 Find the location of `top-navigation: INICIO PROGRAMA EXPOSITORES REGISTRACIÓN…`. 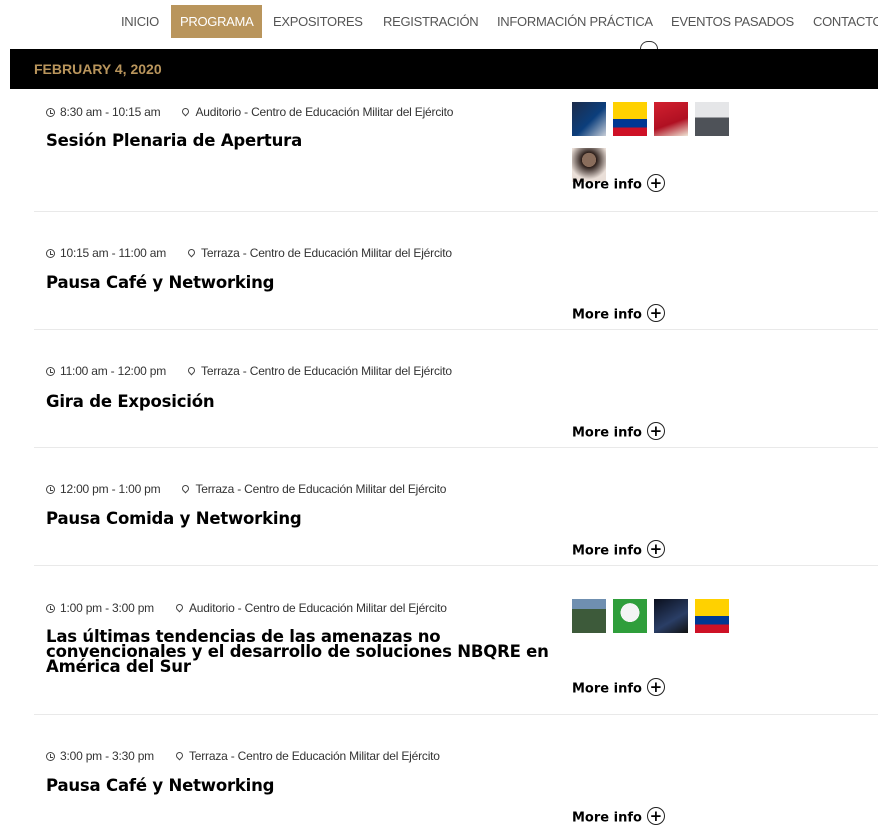

top-navigation: INICIO PROGRAMA EXPOSITORES REGISTRACIÓN… is located at coordinates (439, 20).